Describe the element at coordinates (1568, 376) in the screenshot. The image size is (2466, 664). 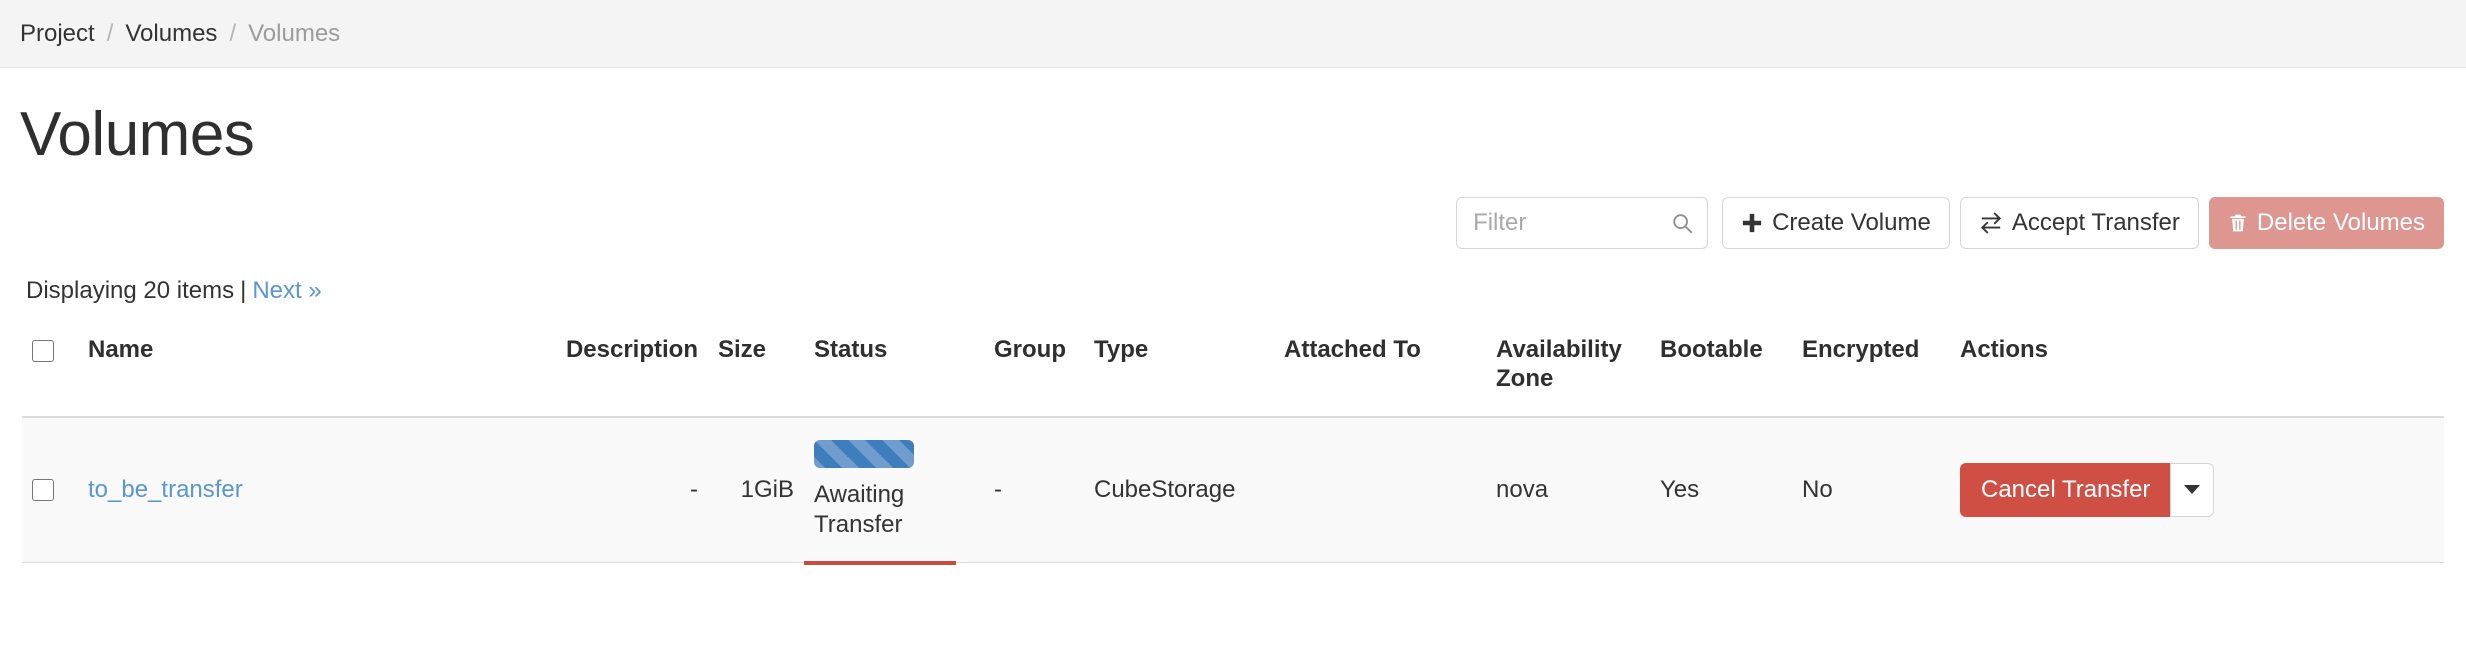
I see `column-header-availability-zone: Availability Zone` at that location.